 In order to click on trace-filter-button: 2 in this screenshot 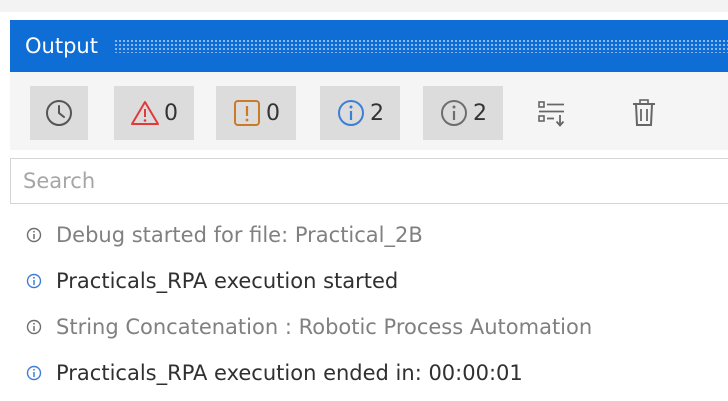, I will do `click(463, 113)`.